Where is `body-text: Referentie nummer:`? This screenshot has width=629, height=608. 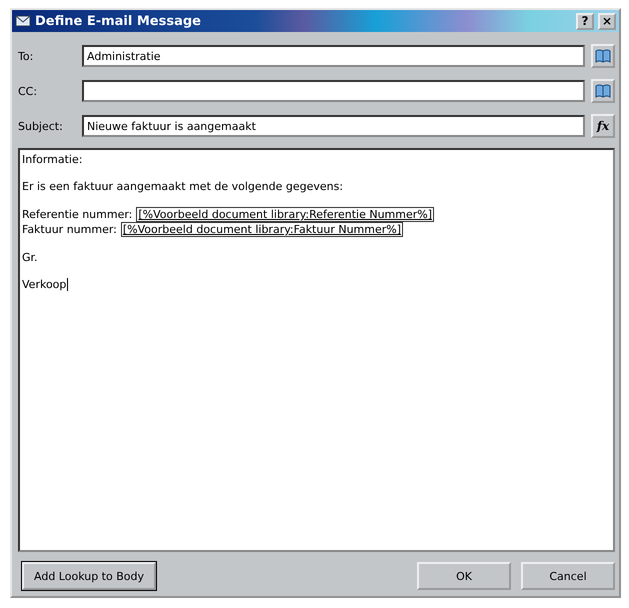
body-text: Referentie nummer: is located at coordinates (77, 214).